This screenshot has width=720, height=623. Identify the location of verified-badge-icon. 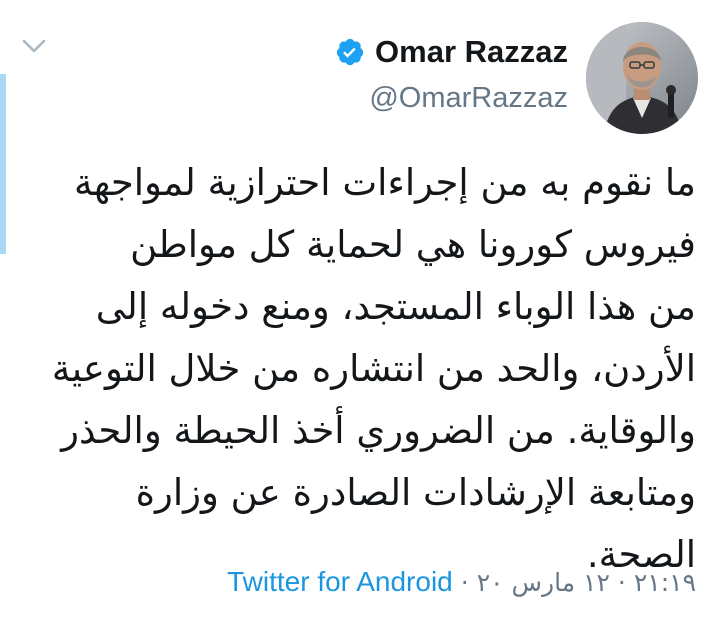
(350, 52).